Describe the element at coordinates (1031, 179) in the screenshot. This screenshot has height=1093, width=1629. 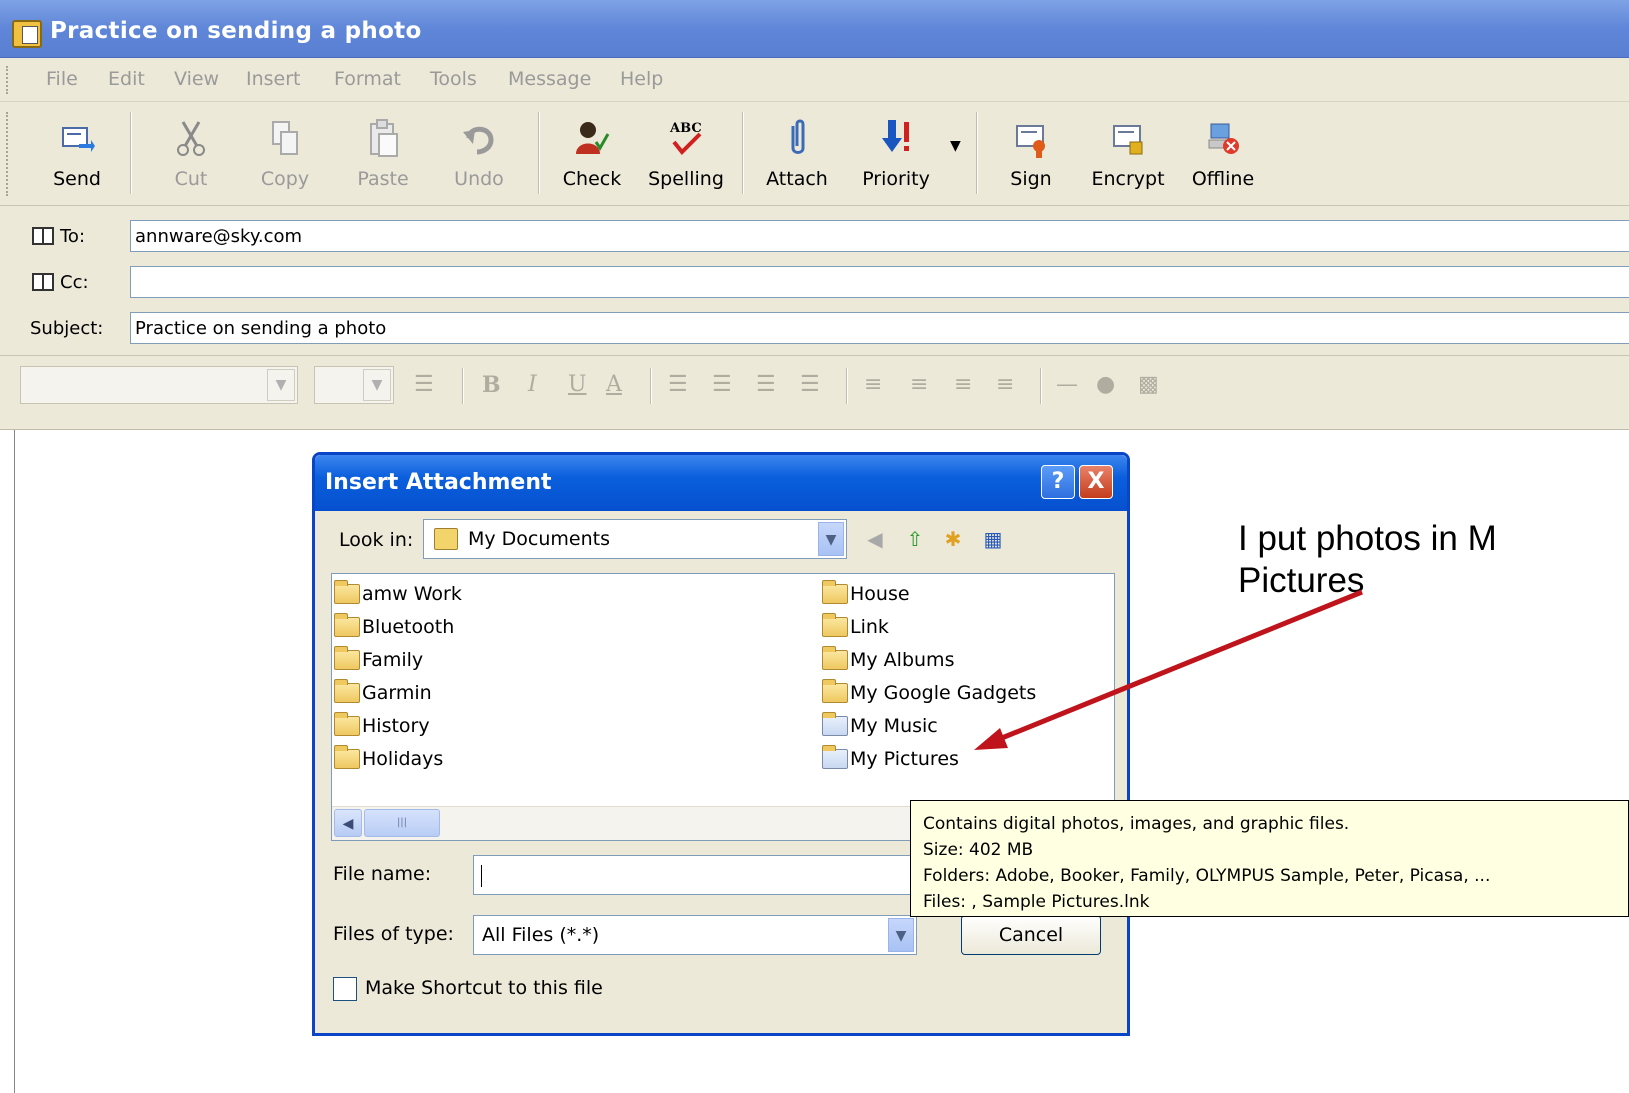
I see `sign-label: Sign` at that location.